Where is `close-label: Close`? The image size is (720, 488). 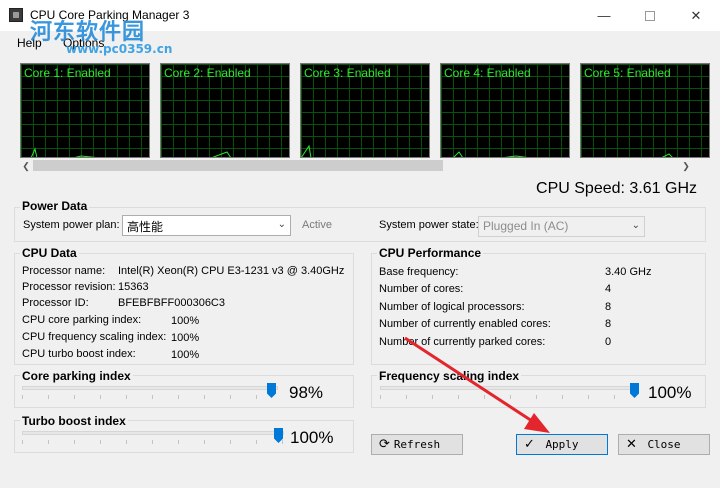 close-label: Close is located at coordinates (664, 444).